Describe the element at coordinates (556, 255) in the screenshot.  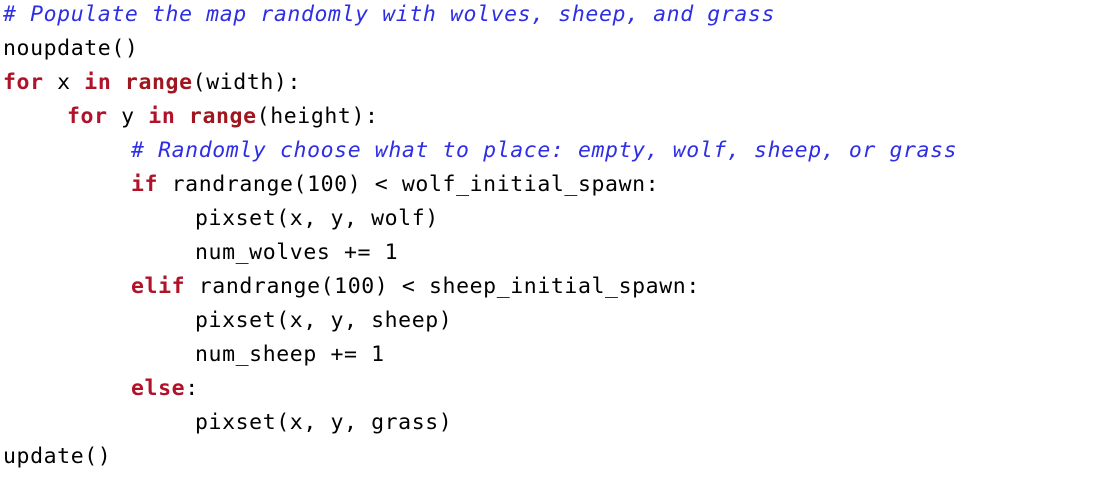
I see `code-line-8: num_wolves += 1` at that location.